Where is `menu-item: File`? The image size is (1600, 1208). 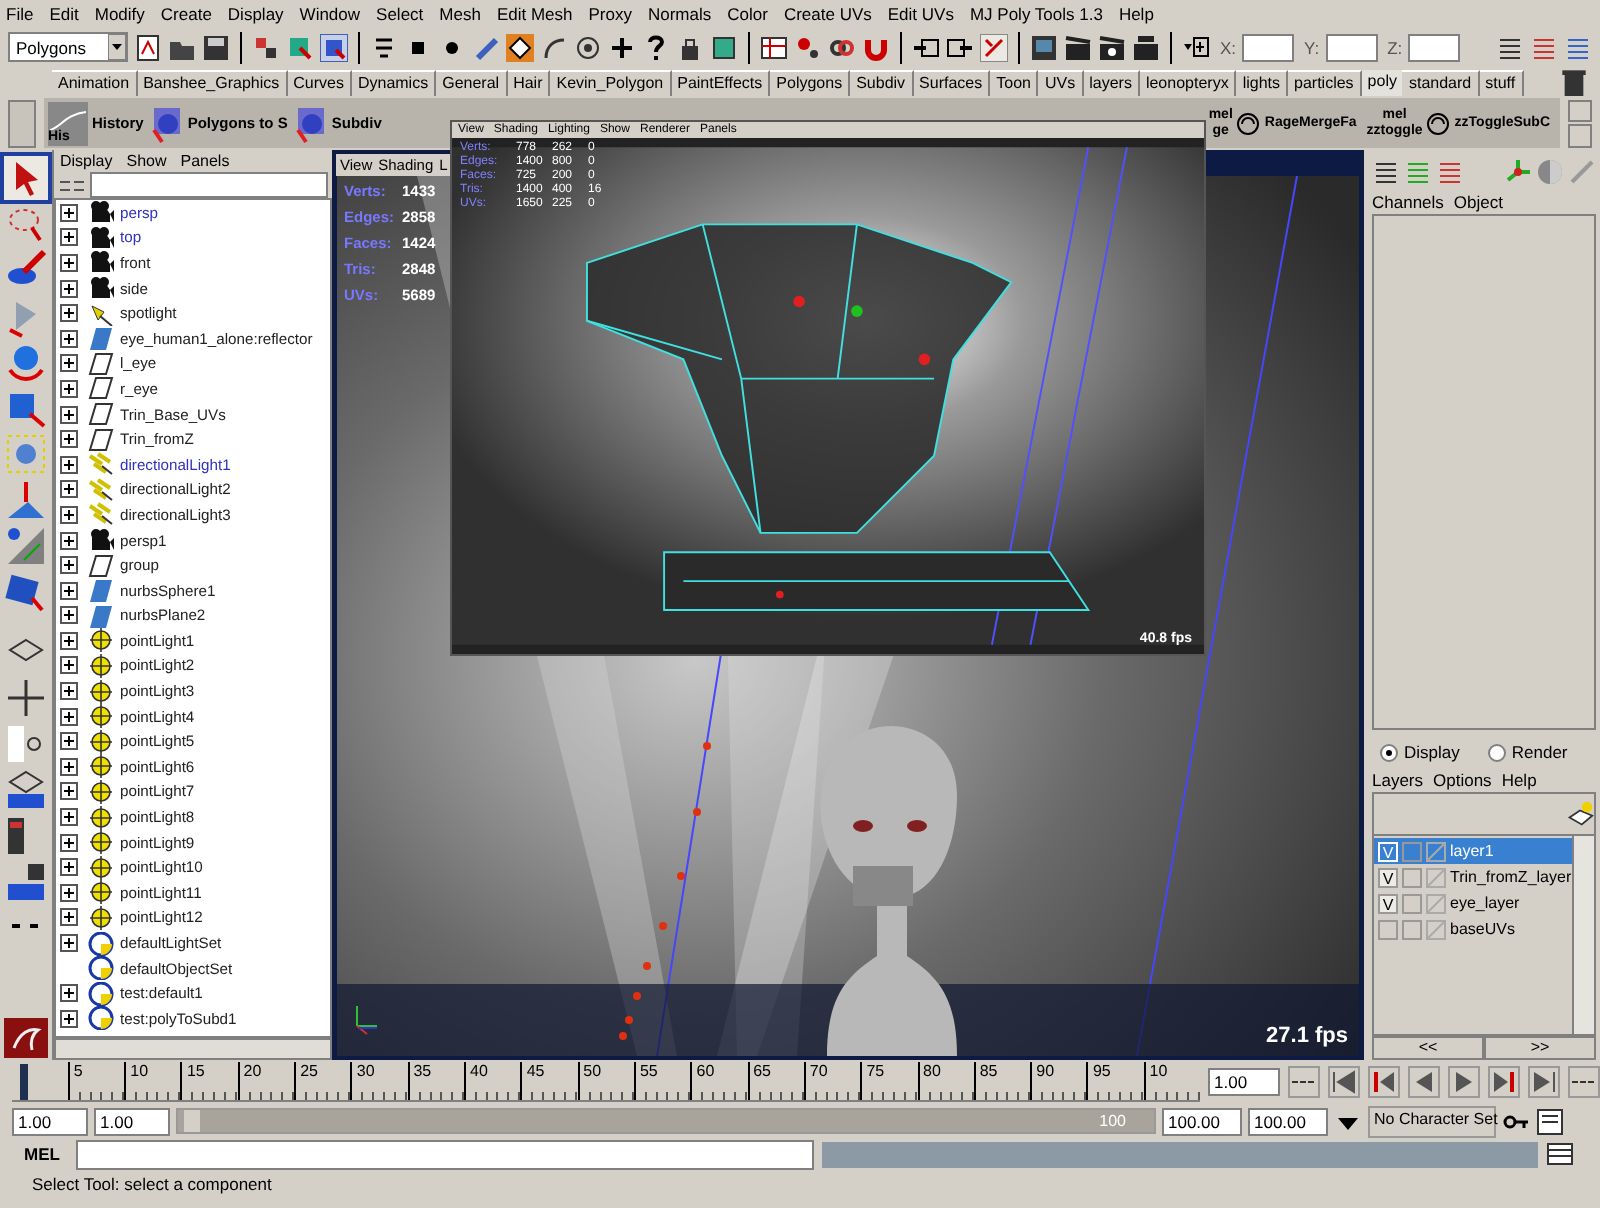
menu-item: File is located at coordinates (20, 13).